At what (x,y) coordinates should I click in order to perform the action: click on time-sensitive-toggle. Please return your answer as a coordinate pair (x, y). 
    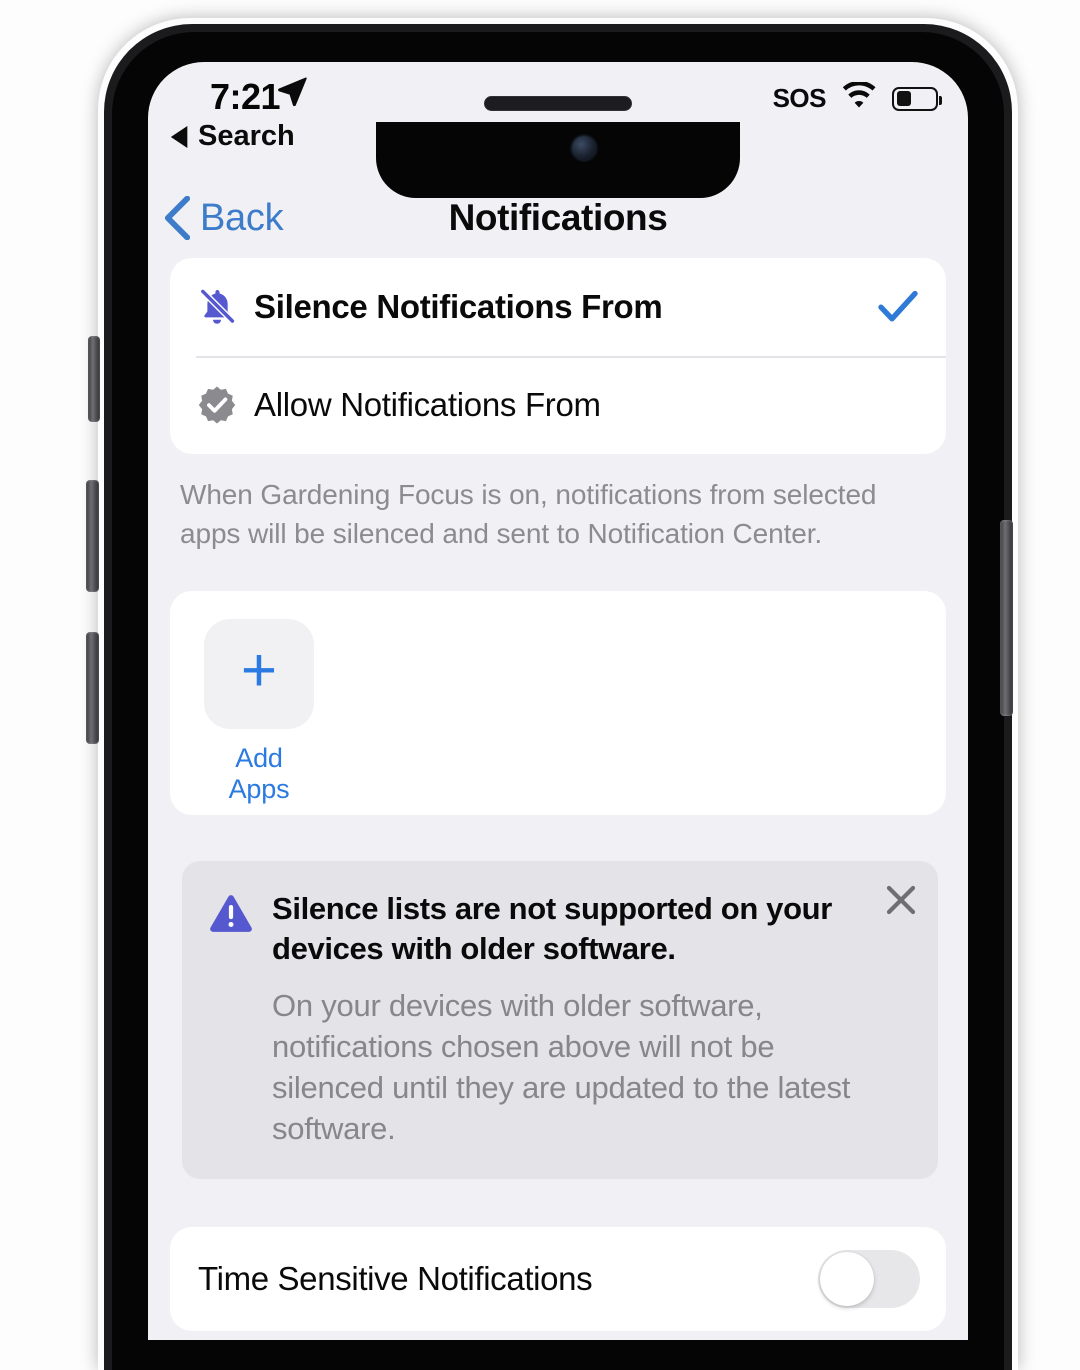
    Looking at the image, I should click on (869, 1279).